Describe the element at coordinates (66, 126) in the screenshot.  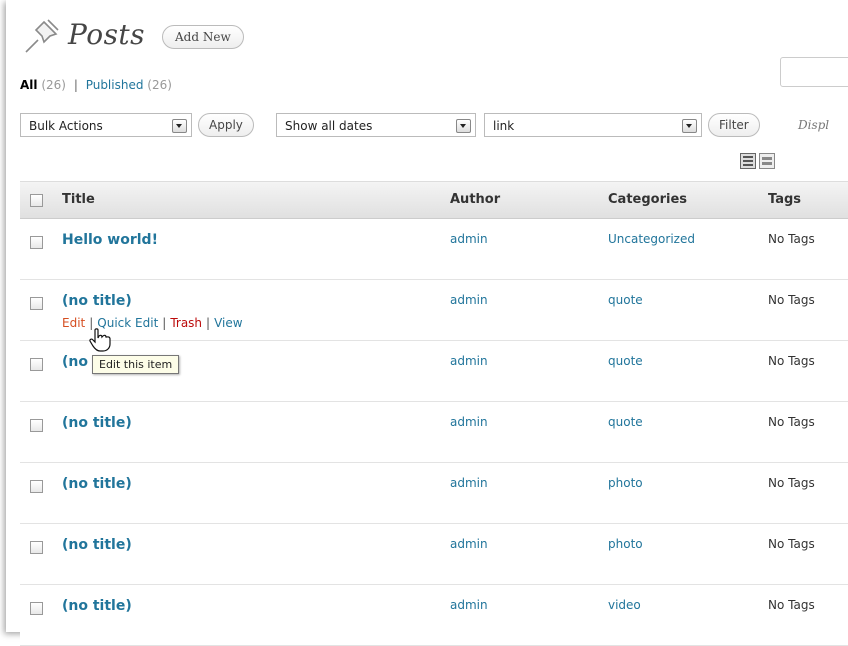
I see `bulk-actions-value: Bulk Actions` at that location.